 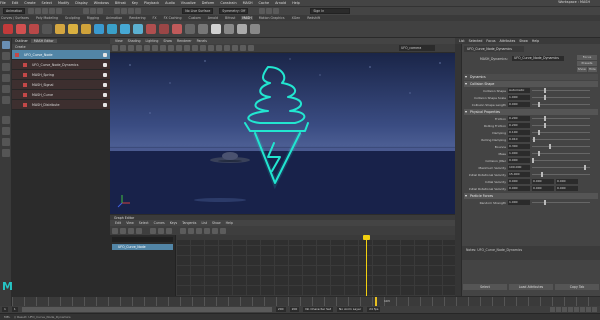 What do you see at coordinates (296, 18) in the screenshot?
I see `shelf-tab-xgen: XGen` at bounding box center [296, 18].